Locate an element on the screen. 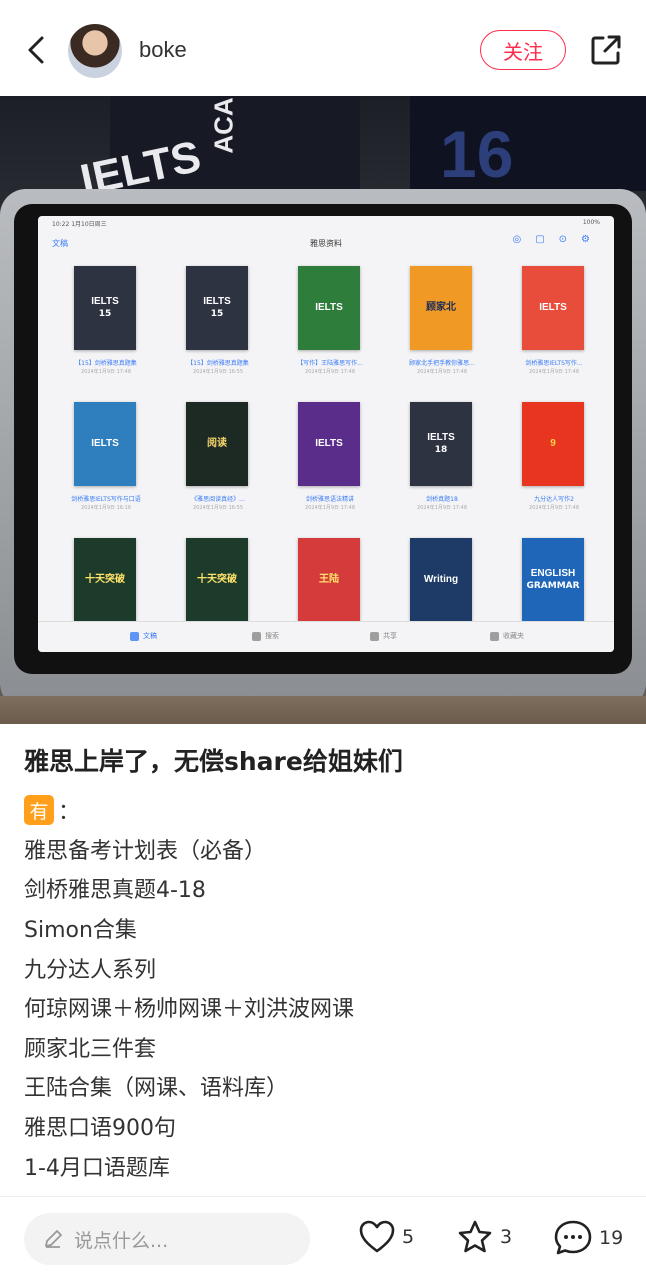  tablet-status-time: 10:22 1月10日周三 is located at coordinates (79, 224).